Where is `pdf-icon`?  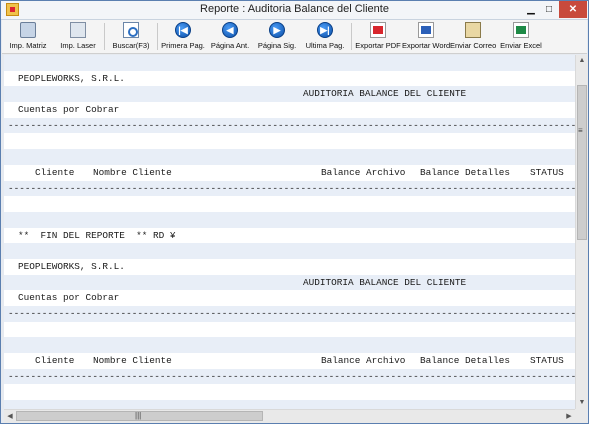 pdf-icon is located at coordinates (378, 30).